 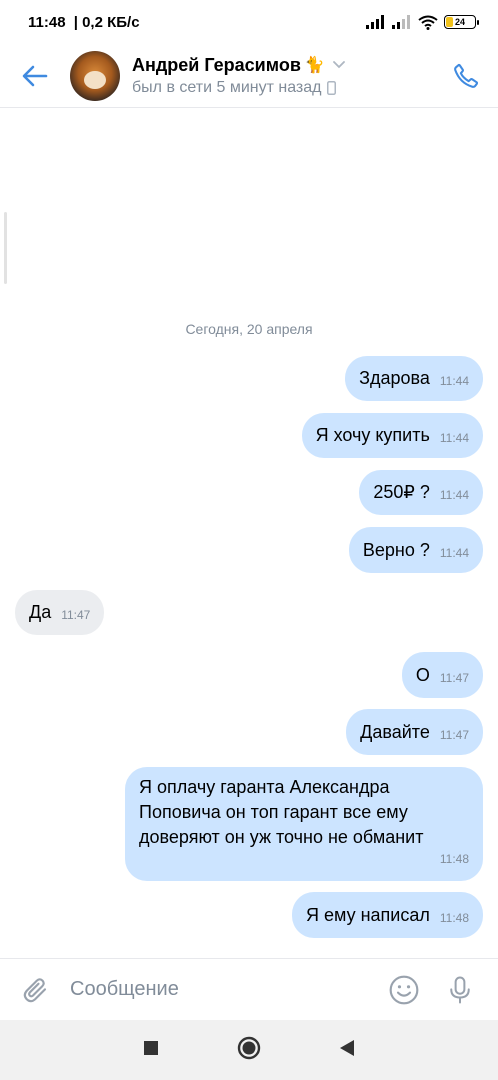 I want to click on nav-square-icon, so click(x=151, y=1047).